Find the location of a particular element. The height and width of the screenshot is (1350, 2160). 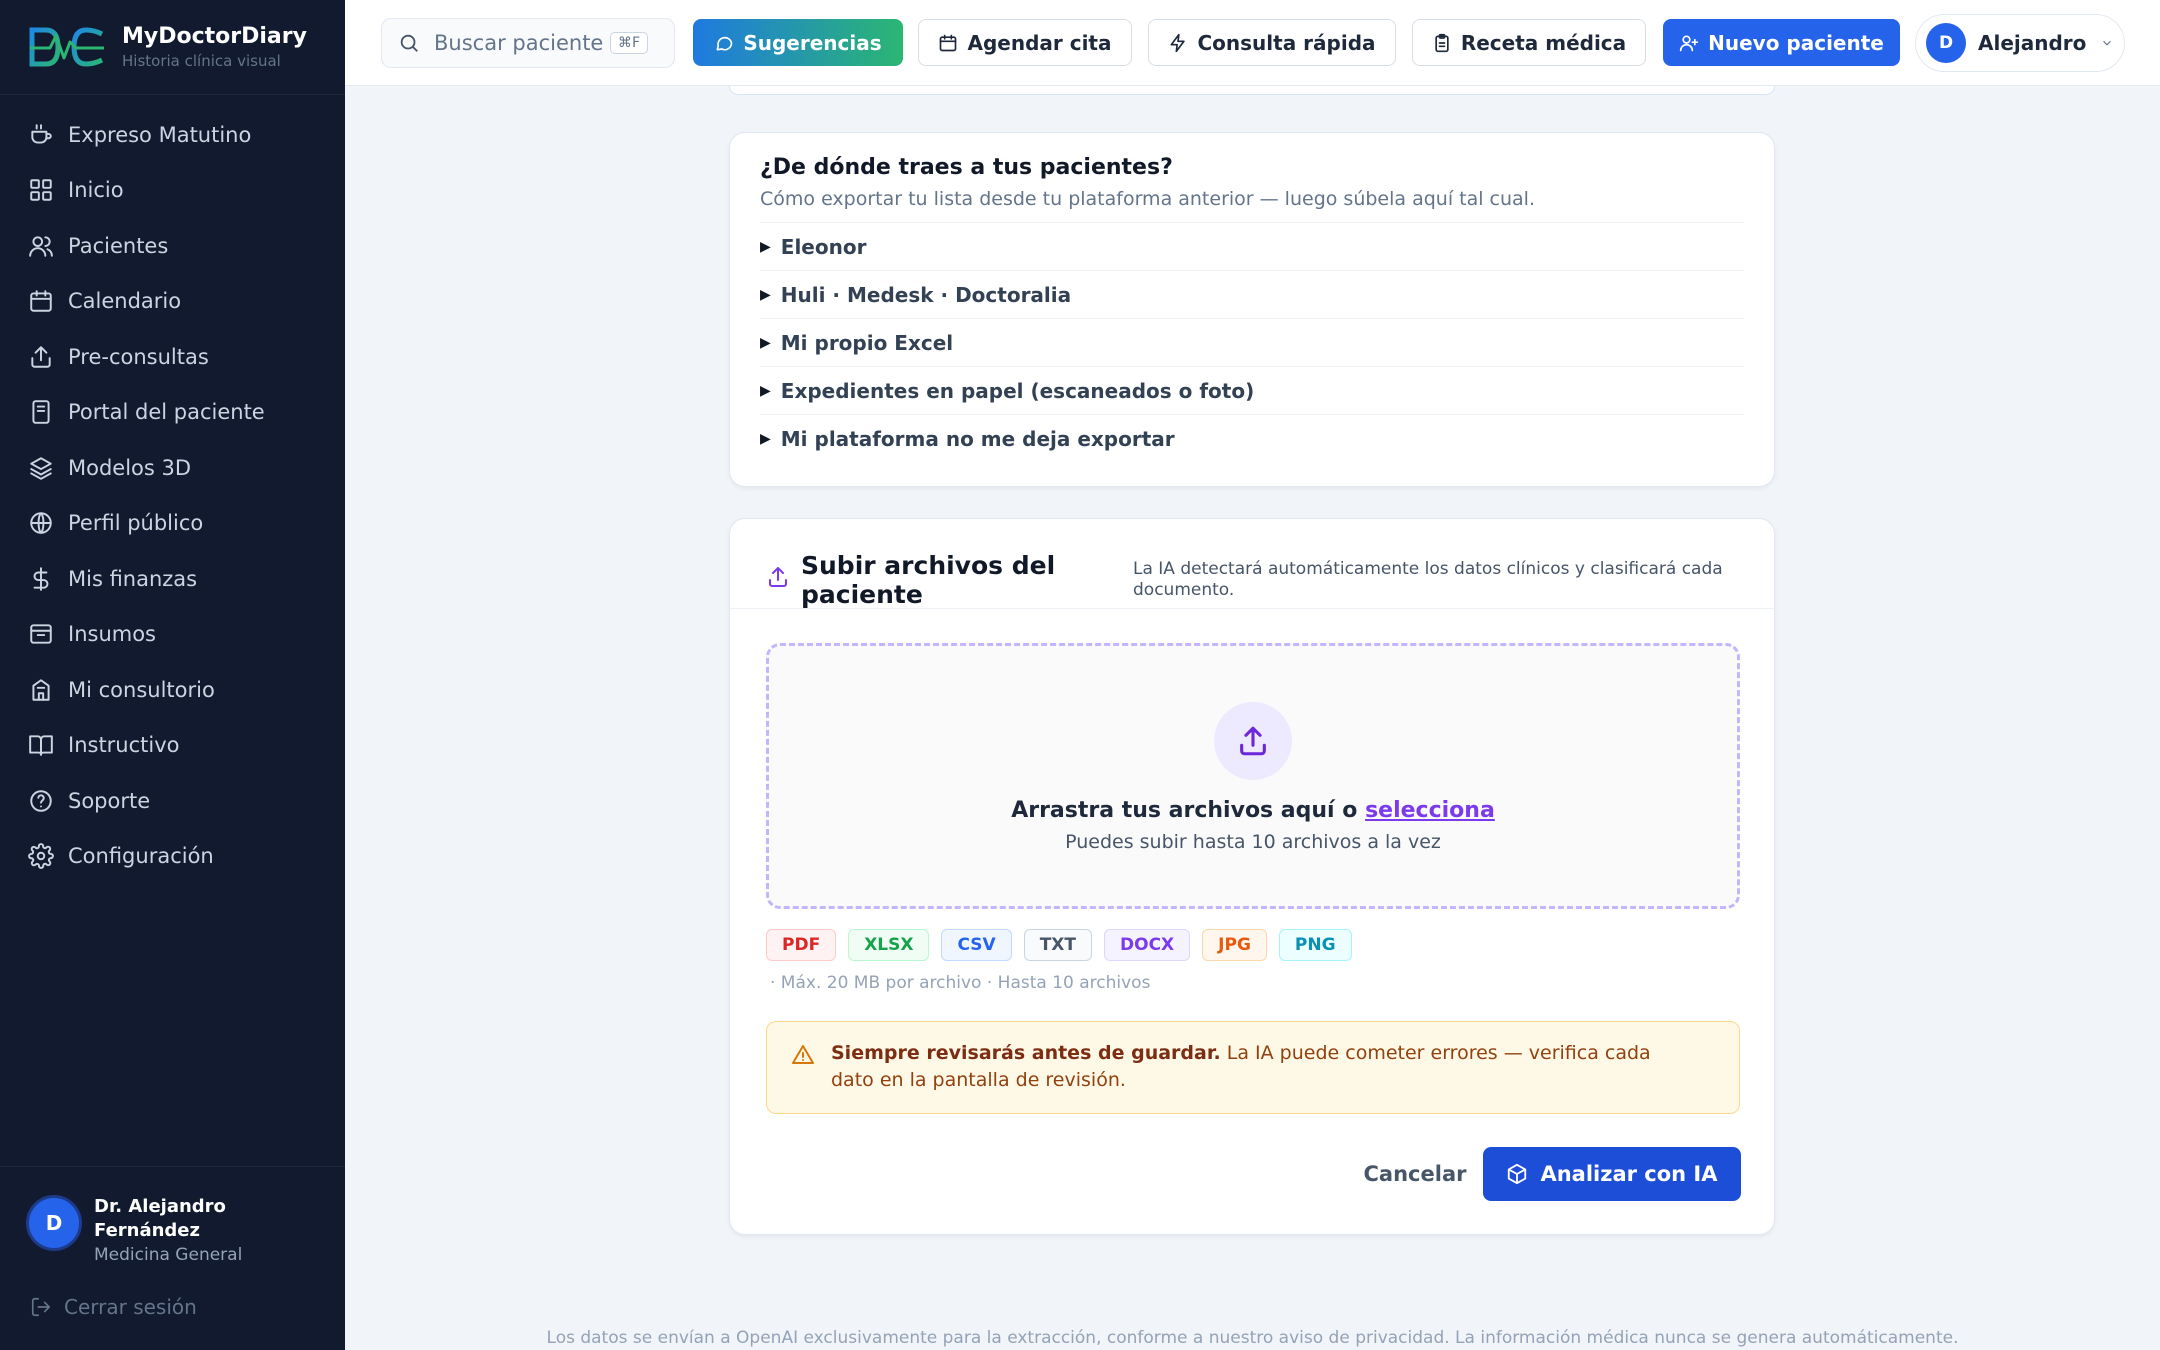

dropzone-text: Arrastra tus archivos aquí o selecciona is located at coordinates (1253, 810).